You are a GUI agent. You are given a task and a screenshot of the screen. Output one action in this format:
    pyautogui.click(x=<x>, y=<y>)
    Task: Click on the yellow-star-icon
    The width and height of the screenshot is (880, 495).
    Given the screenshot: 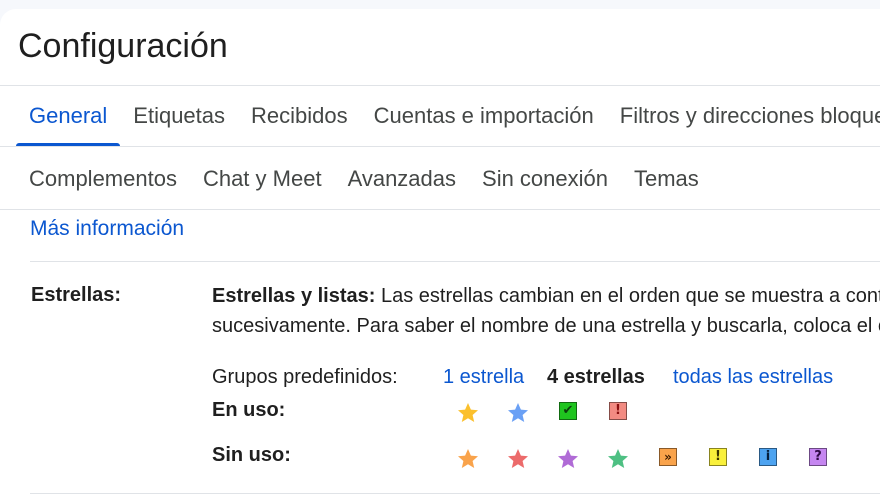 What is the action you would take?
    pyautogui.click(x=468, y=413)
    